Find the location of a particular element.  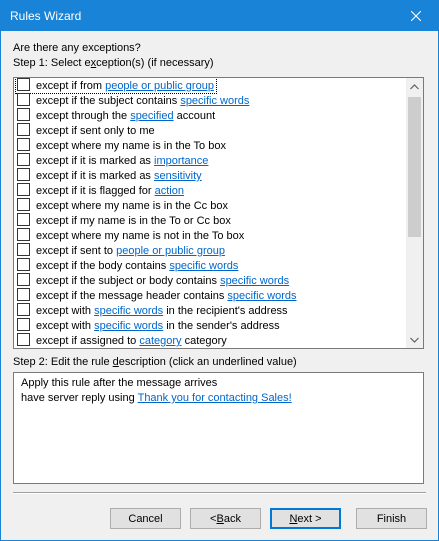

exception-text: except if it is flagged for is located at coordinates (95, 191).